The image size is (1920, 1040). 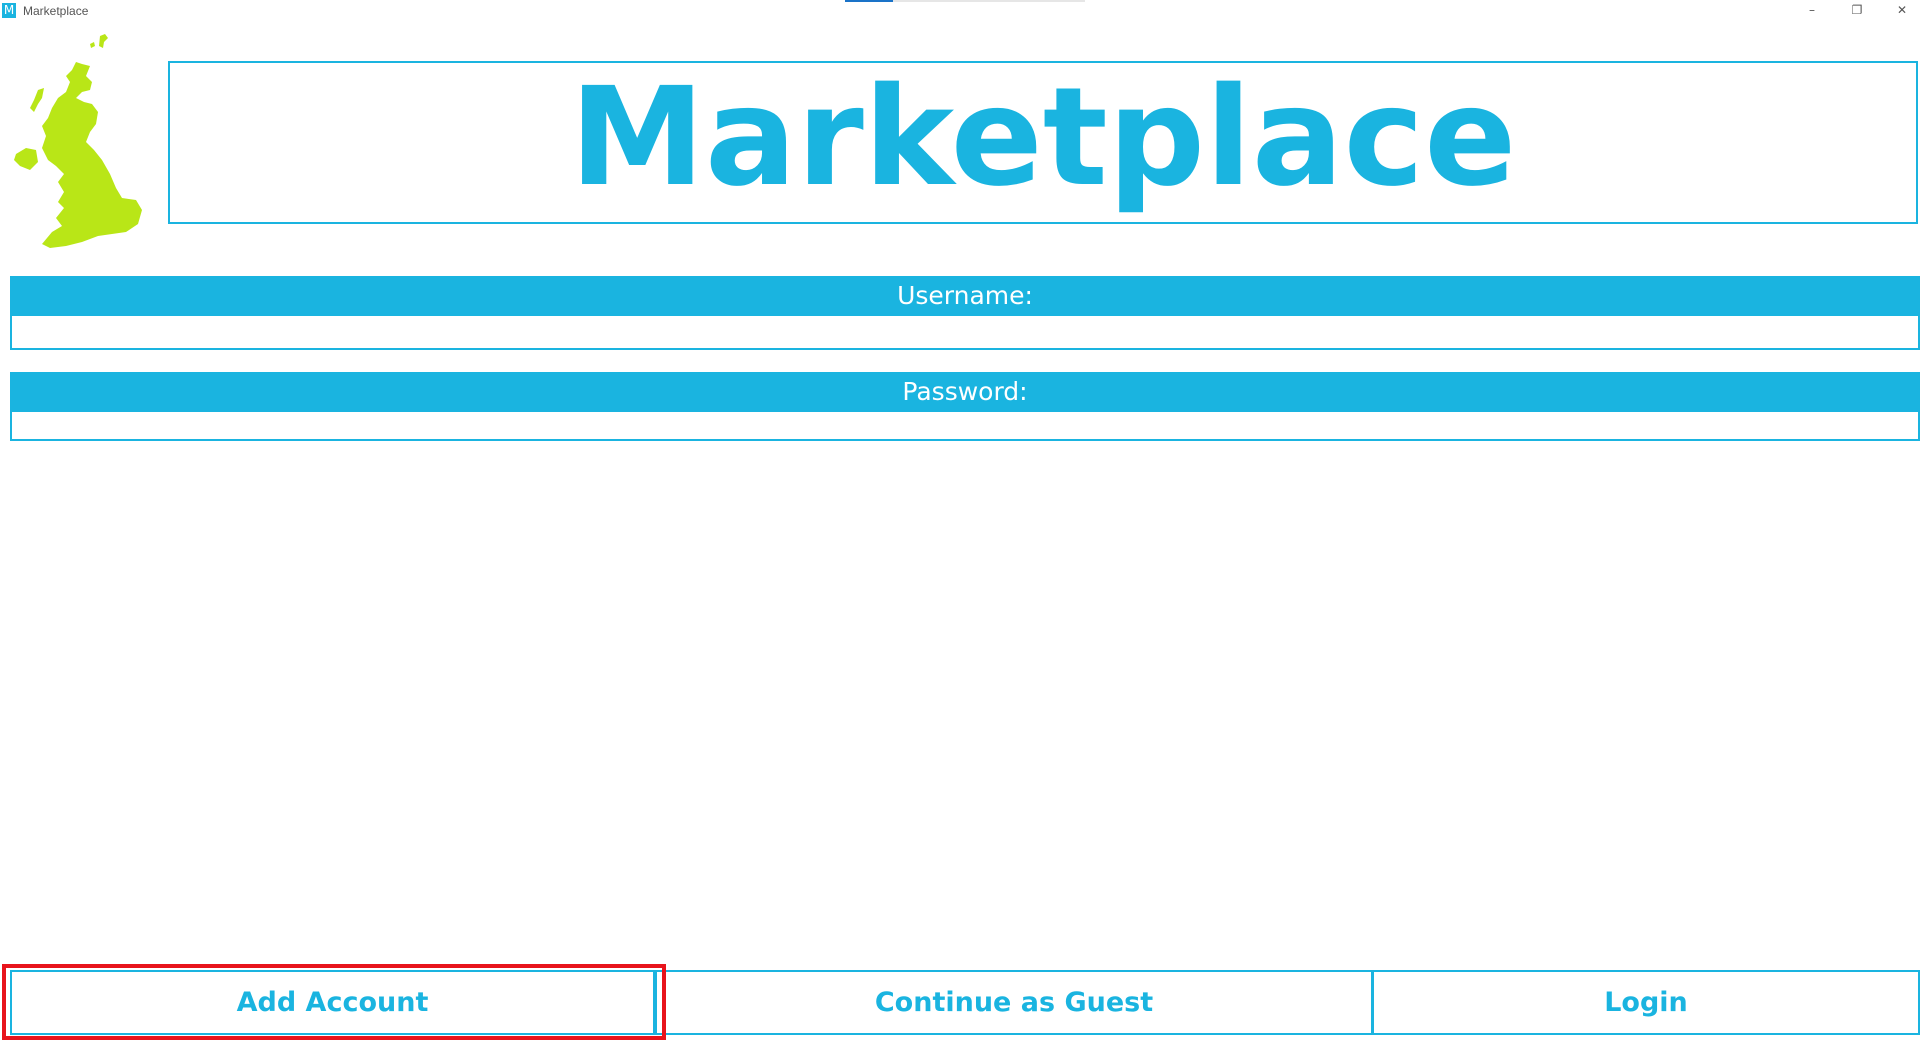 What do you see at coordinates (332, 1002) in the screenshot?
I see `add-account-button: Add Account` at bounding box center [332, 1002].